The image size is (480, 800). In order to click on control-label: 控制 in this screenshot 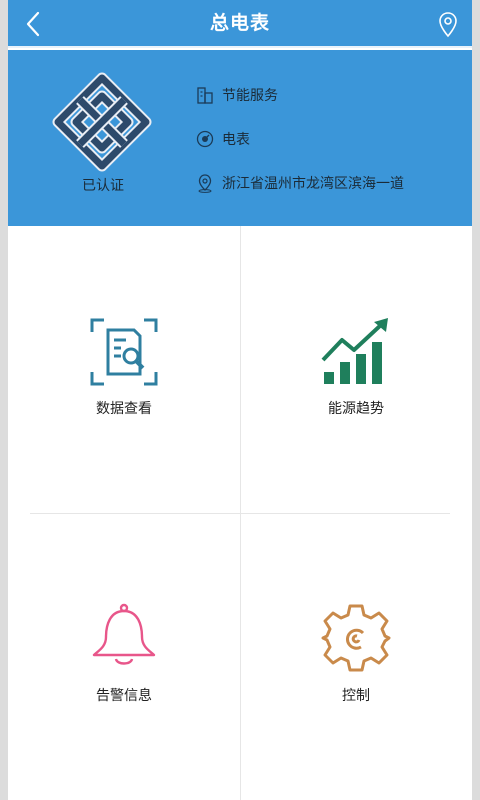, I will do `click(356, 696)`.